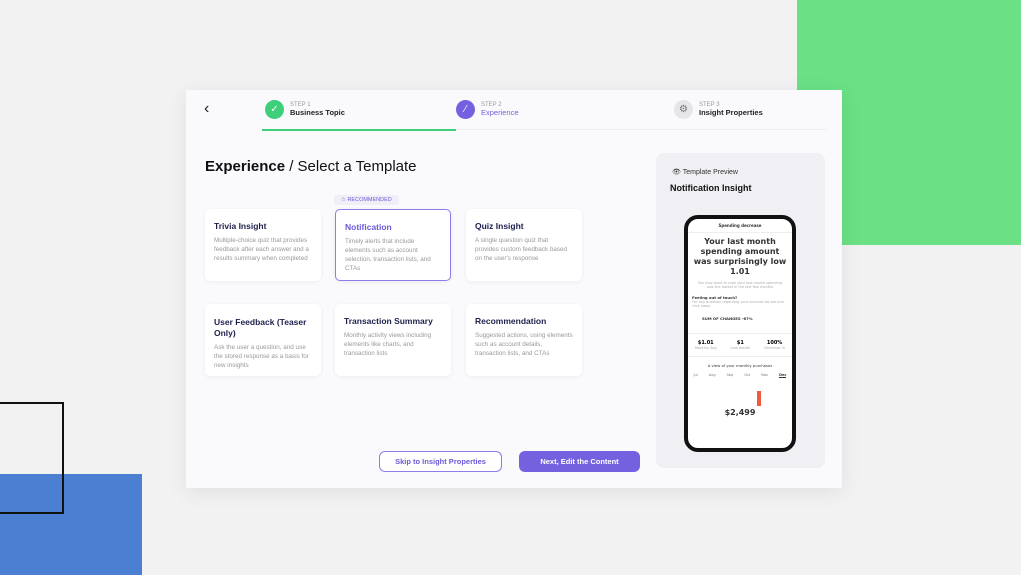 The image size is (1021, 575). What do you see at coordinates (274, 109) in the screenshot?
I see `check-icon: ✓` at bounding box center [274, 109].